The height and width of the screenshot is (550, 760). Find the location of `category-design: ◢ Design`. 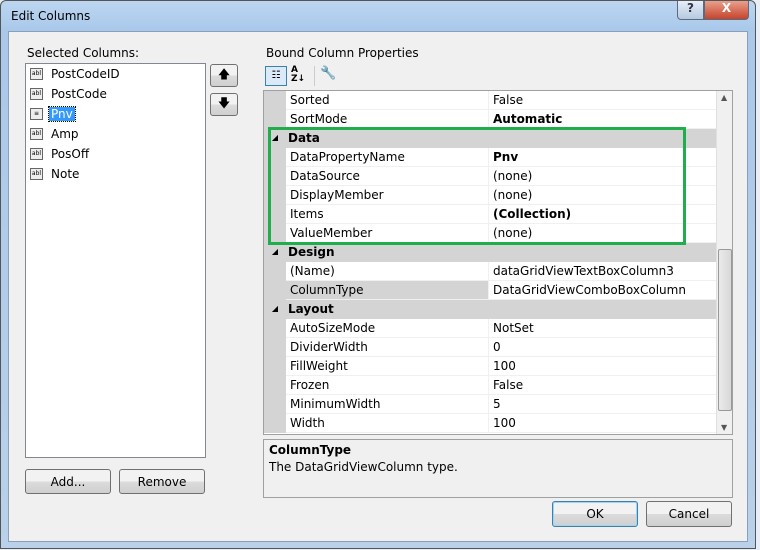

category-design: ◢ Design is located at coordinates (490, 252).